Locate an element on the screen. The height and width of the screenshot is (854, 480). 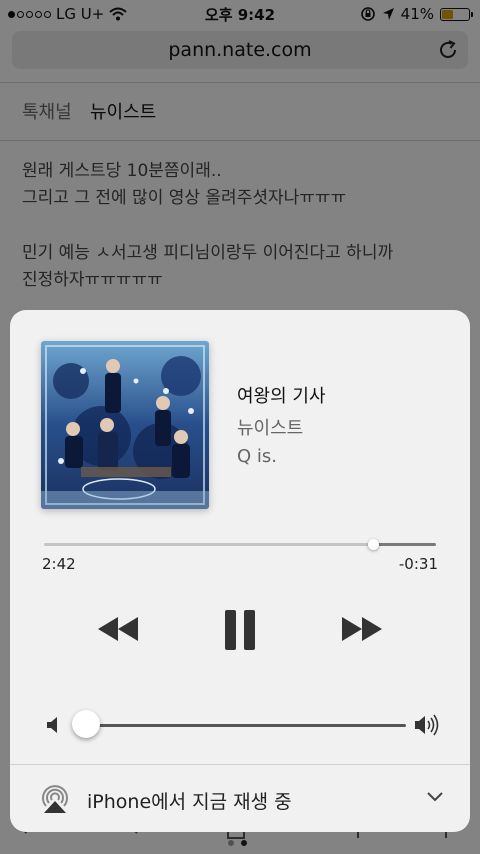
airplay-label: iPhone에서 지금 재생 중 is located at coordinates (189, 802).